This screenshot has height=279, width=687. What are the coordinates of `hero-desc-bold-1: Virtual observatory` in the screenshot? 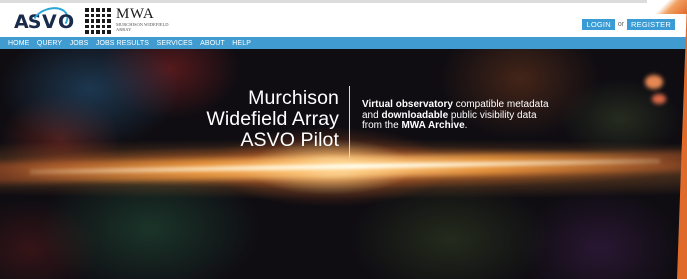 It's located at (407, 104).